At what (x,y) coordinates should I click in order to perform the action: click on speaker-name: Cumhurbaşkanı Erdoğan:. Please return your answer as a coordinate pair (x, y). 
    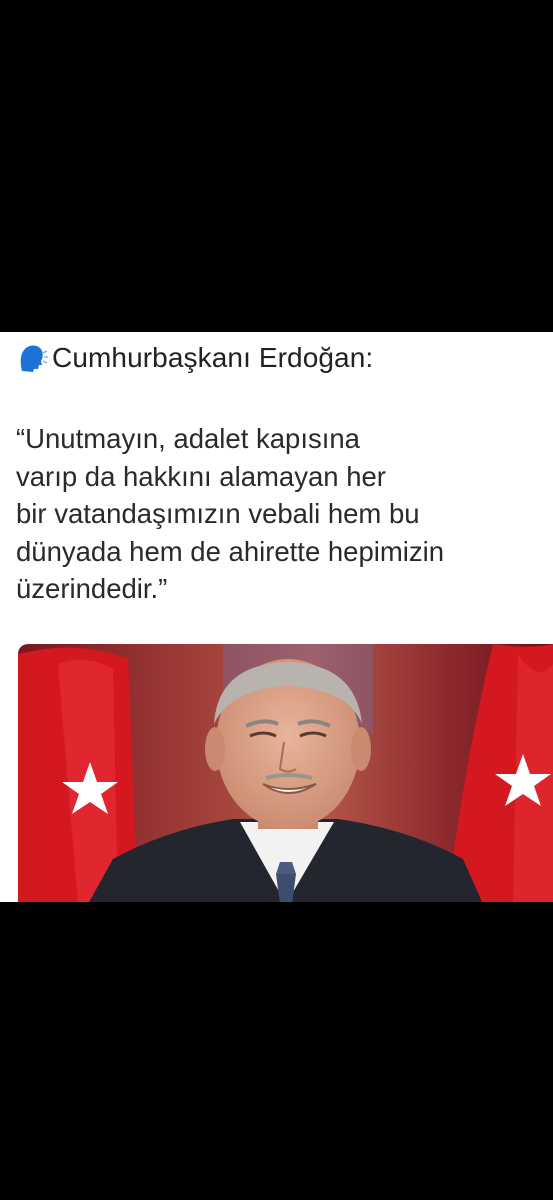
    Looking at the image, I should click on (213, 357).